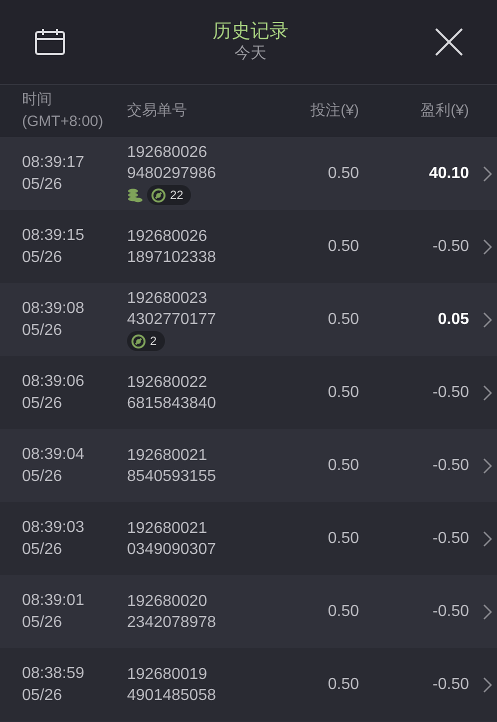 The height and width of the screenshot is (722, 497). What do you see at coordinates (172, 622) in the screenshot?
I see `transaction-id: 2342078978` at bounding box center [172, 622].